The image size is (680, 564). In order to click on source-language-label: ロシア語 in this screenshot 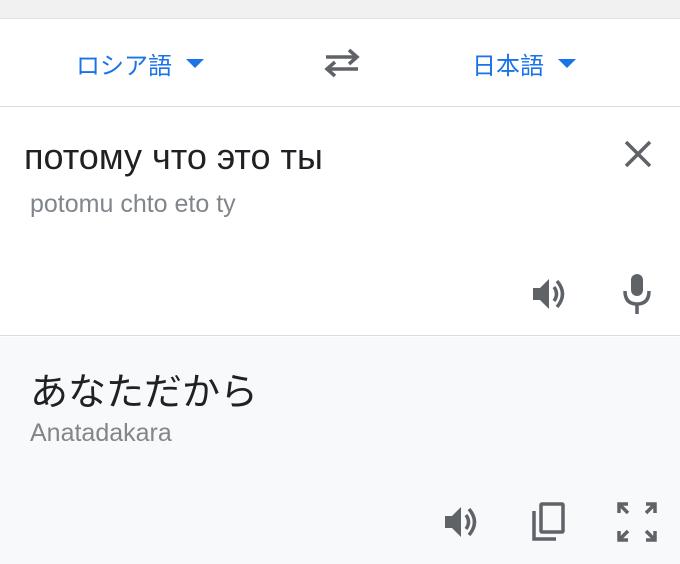, I will do `click(124, 65)`.